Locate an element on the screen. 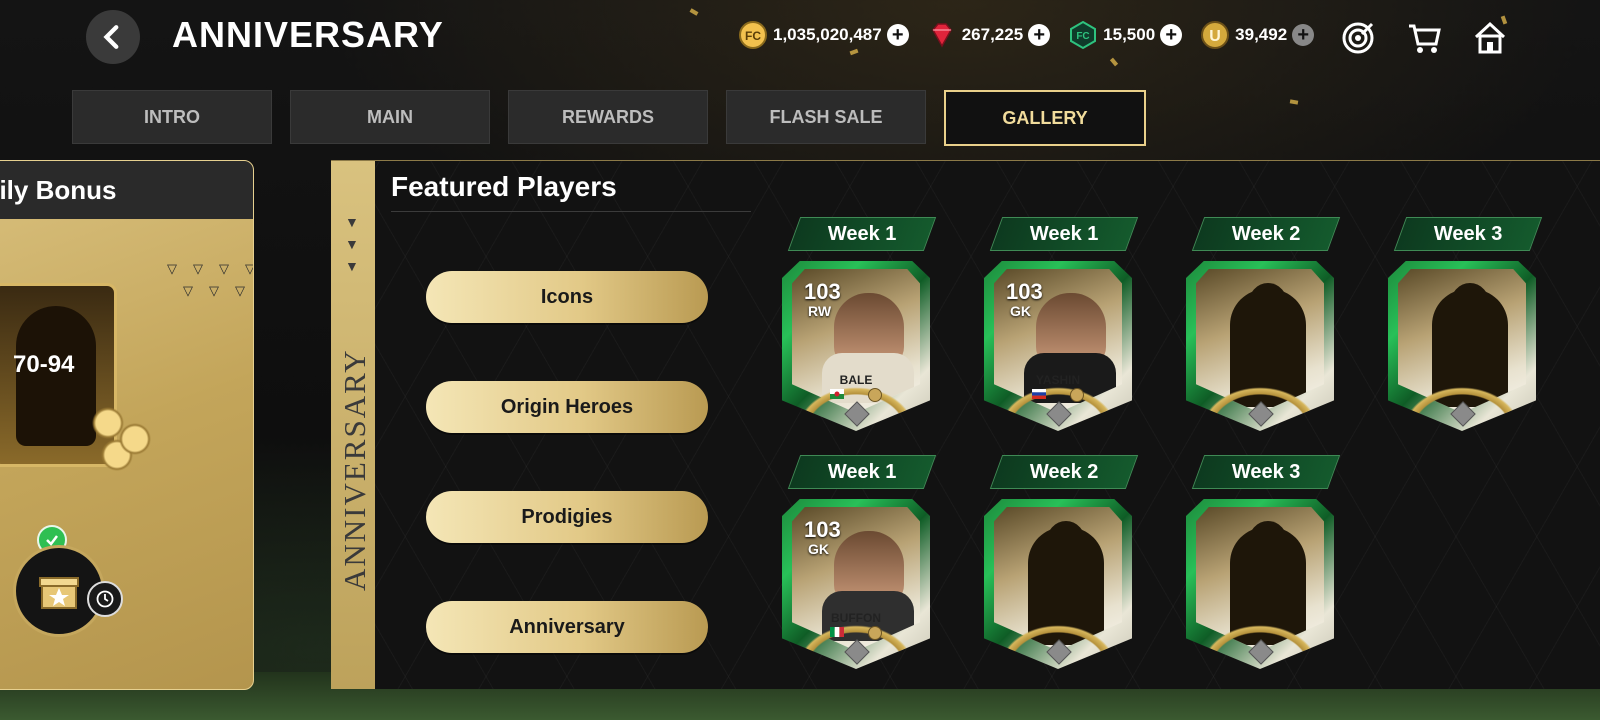 Image resolution: width=1600 pixels, height=720 pixels. origin-heroes-button: Origin Heroes is located at coordinates (567, 407).